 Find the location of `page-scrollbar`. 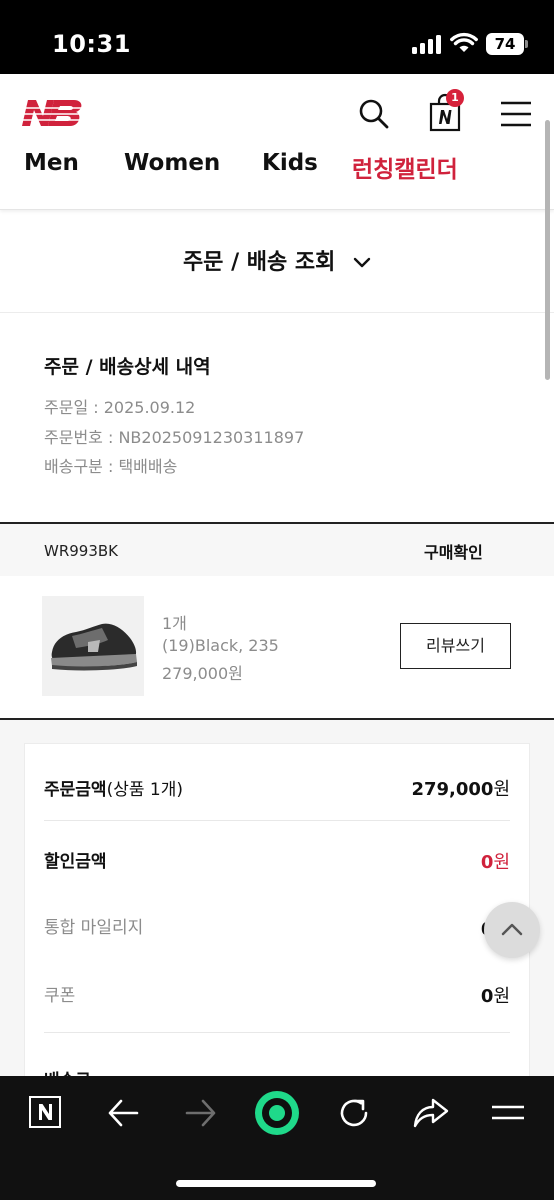

page-scrollbar is located at coordinates (547, 250).